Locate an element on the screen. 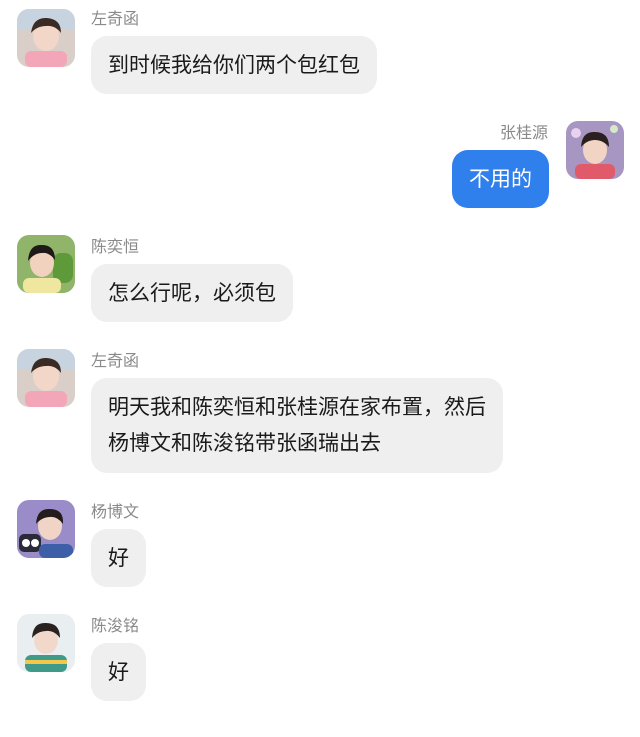 Image resolution: width=640 pixels, height=737 pixels. message-text-line: 明天我和陈奕恒和张桂源在家布置，然后 is located at coordinates (297, 407).